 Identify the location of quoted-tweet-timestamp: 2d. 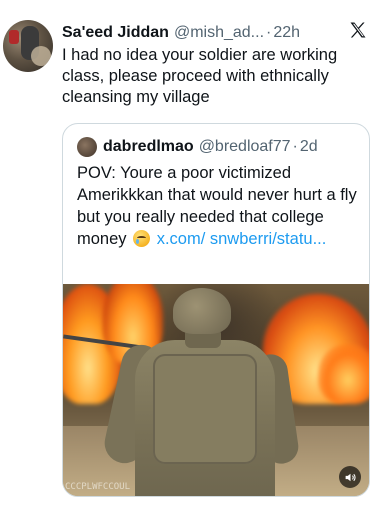
(309, 147).